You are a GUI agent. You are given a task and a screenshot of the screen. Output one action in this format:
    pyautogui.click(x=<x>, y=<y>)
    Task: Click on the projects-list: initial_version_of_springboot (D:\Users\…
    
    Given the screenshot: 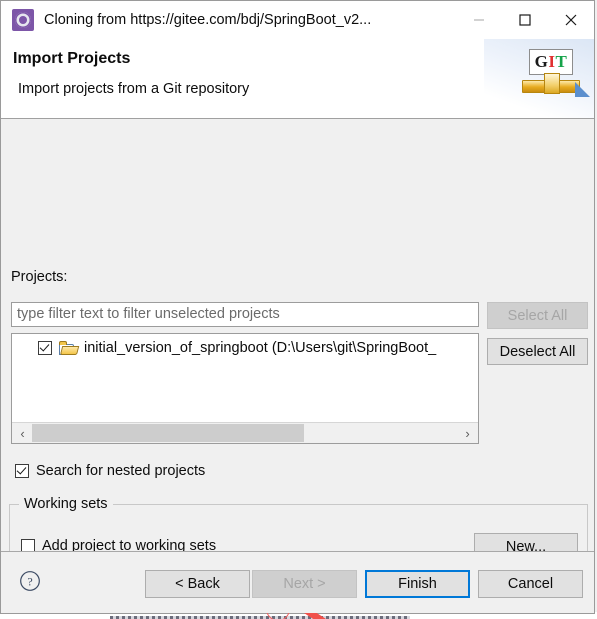 What is the action you would take?
    pyautogui.click(x=245, y=388)
    